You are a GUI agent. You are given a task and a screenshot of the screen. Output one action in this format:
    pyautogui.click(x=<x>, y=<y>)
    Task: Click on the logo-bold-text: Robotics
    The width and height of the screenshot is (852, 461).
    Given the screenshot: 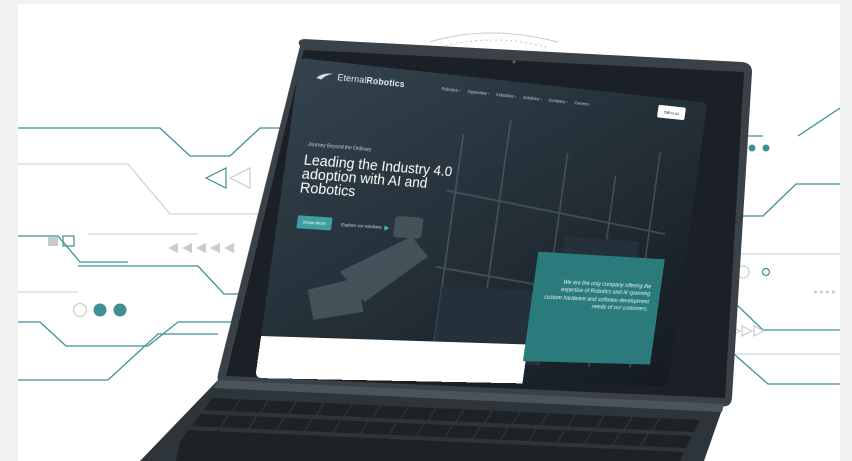 What is the action you would take?
    pyautogui.click(x=386, y=82)
    